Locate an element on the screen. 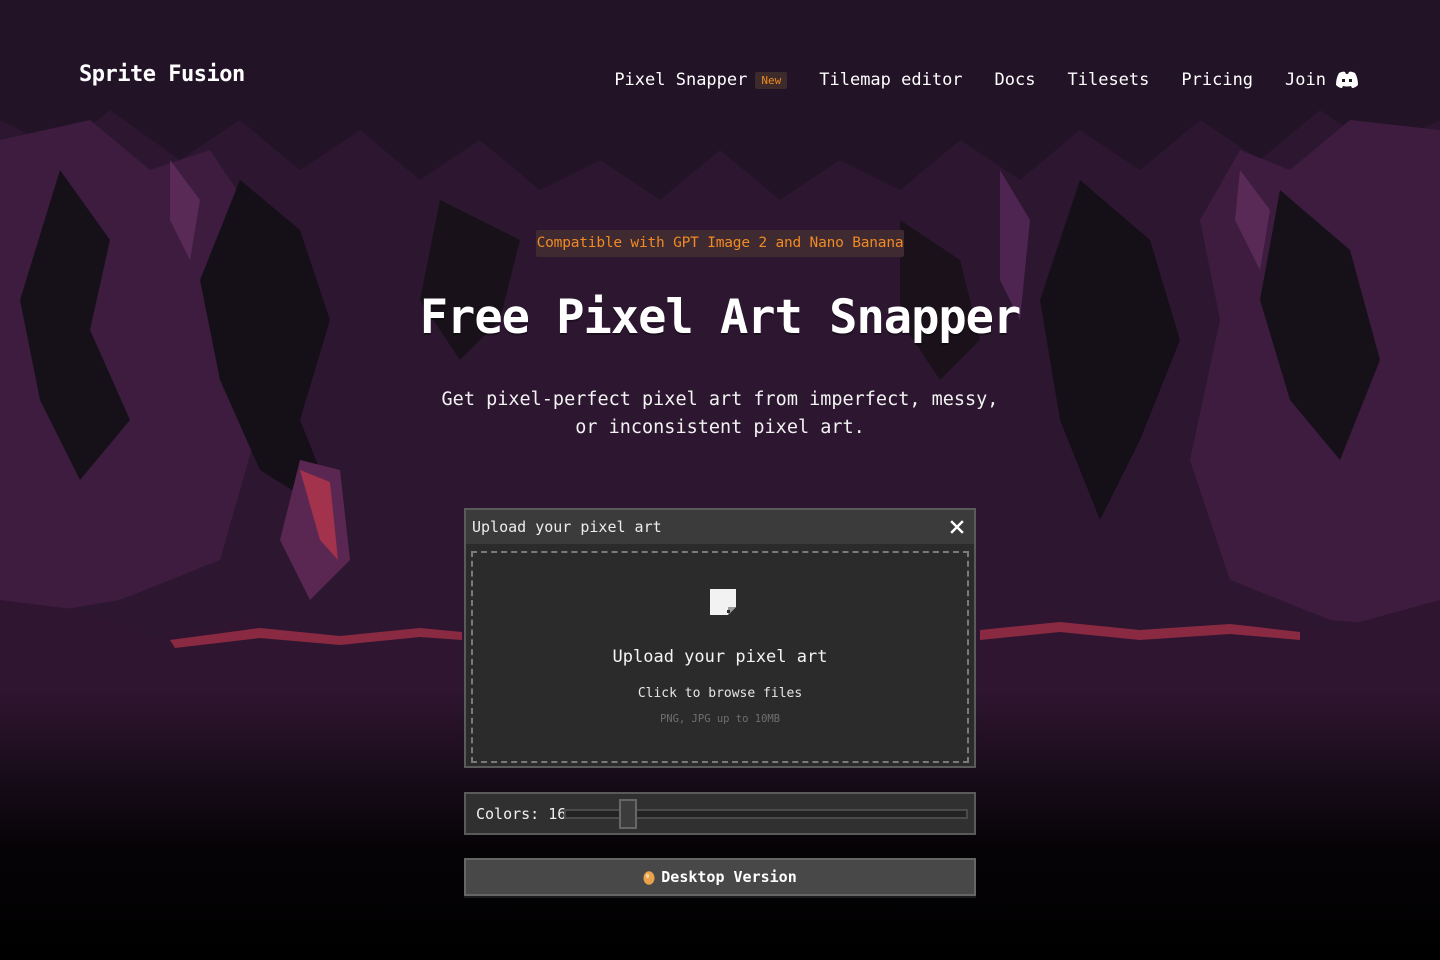 Image resolution: width=1440 pixels, height=960 pixels. close-icon is located at coordinates (957, 527).